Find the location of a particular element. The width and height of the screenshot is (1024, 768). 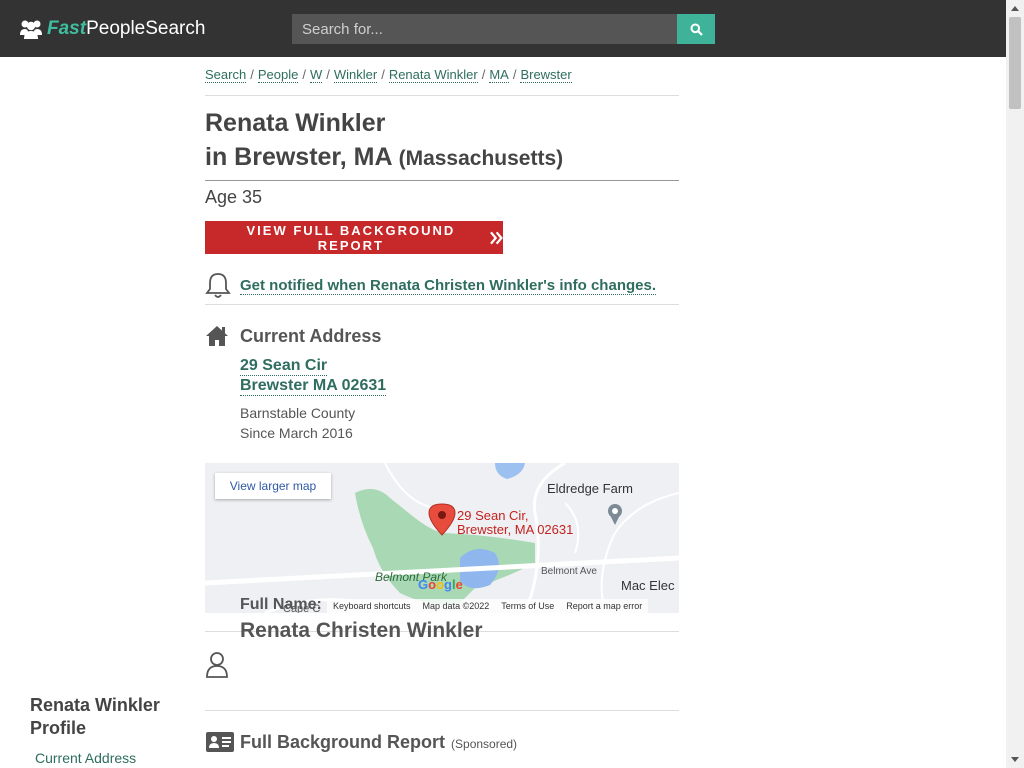

id-card-icon is located at coordinates (220, 742).